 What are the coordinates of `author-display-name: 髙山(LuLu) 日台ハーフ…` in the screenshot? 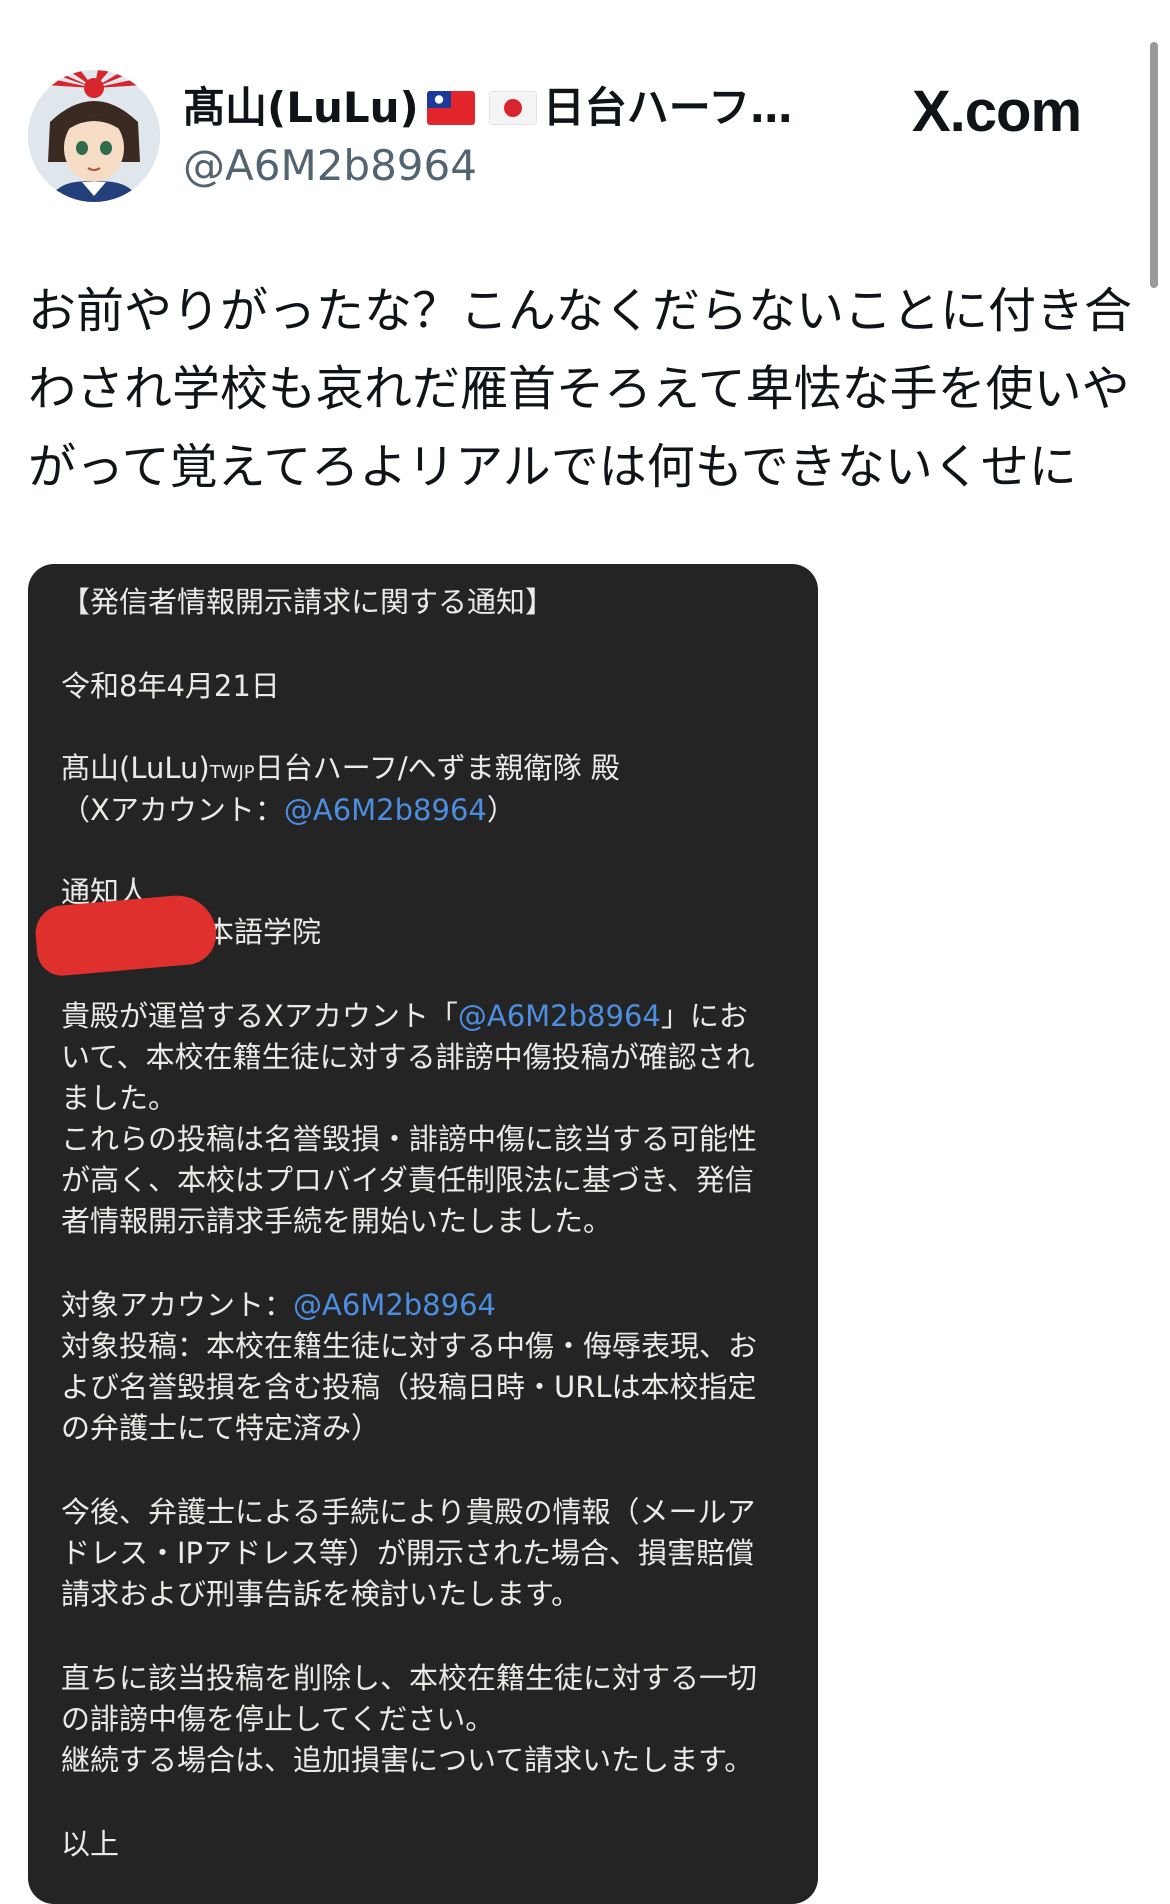 It's located at (487, 108).